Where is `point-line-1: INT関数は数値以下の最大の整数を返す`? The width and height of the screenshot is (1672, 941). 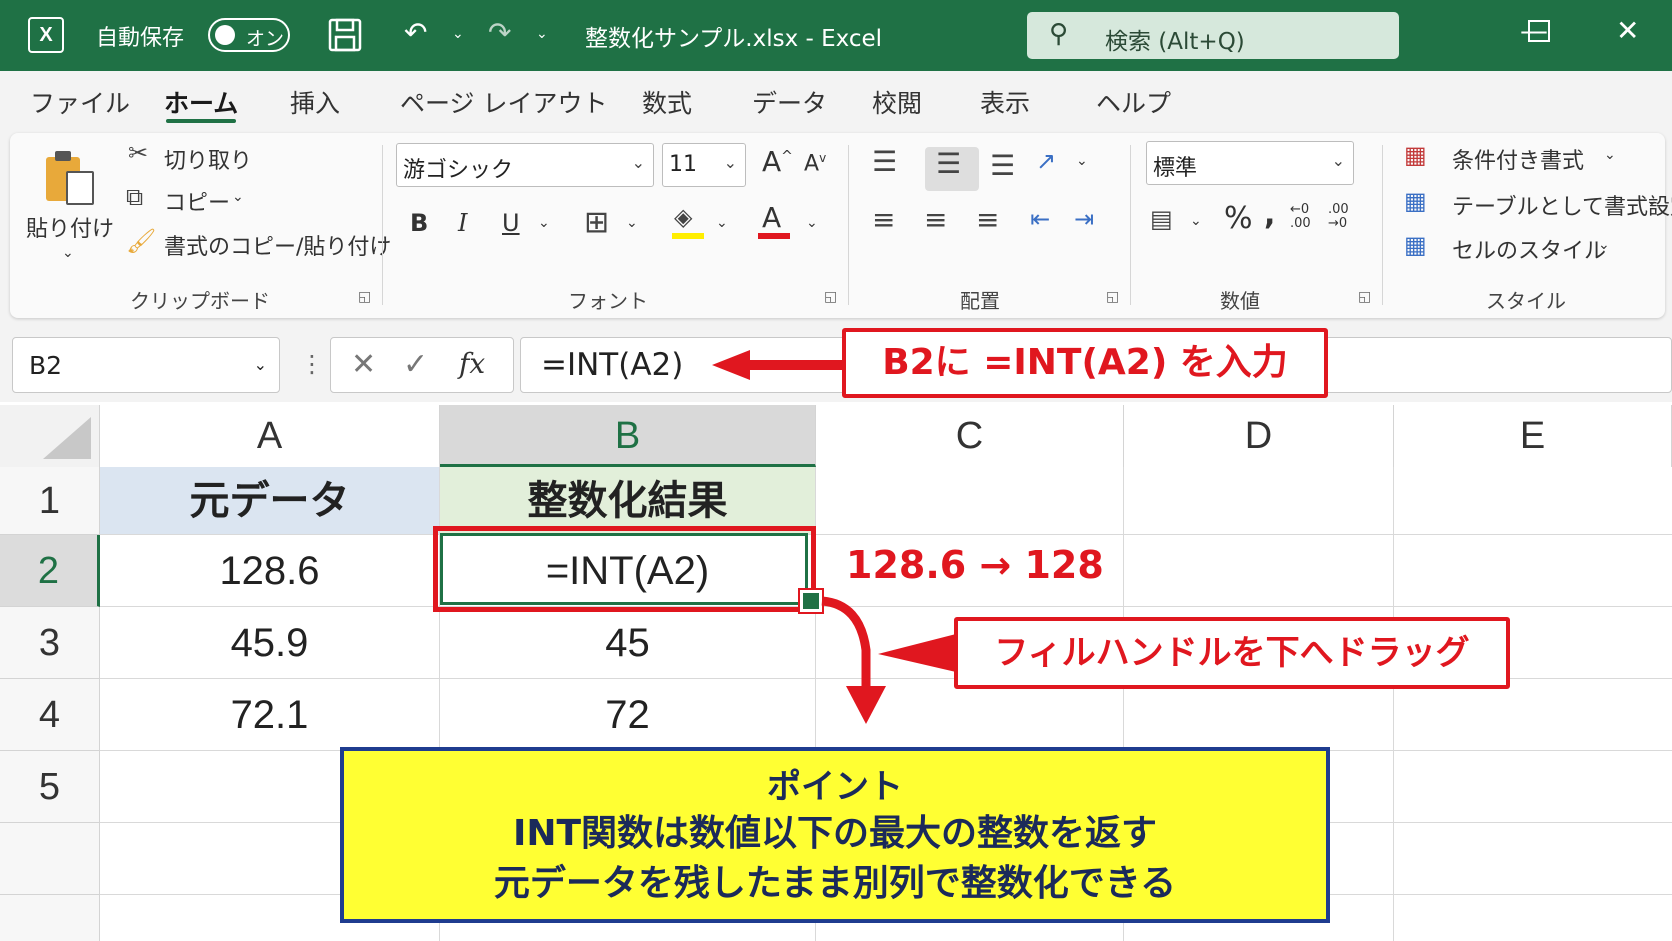
point-line-1: INT関数は数値以下の最大の整数を返す is located at coordinates (835, 833).